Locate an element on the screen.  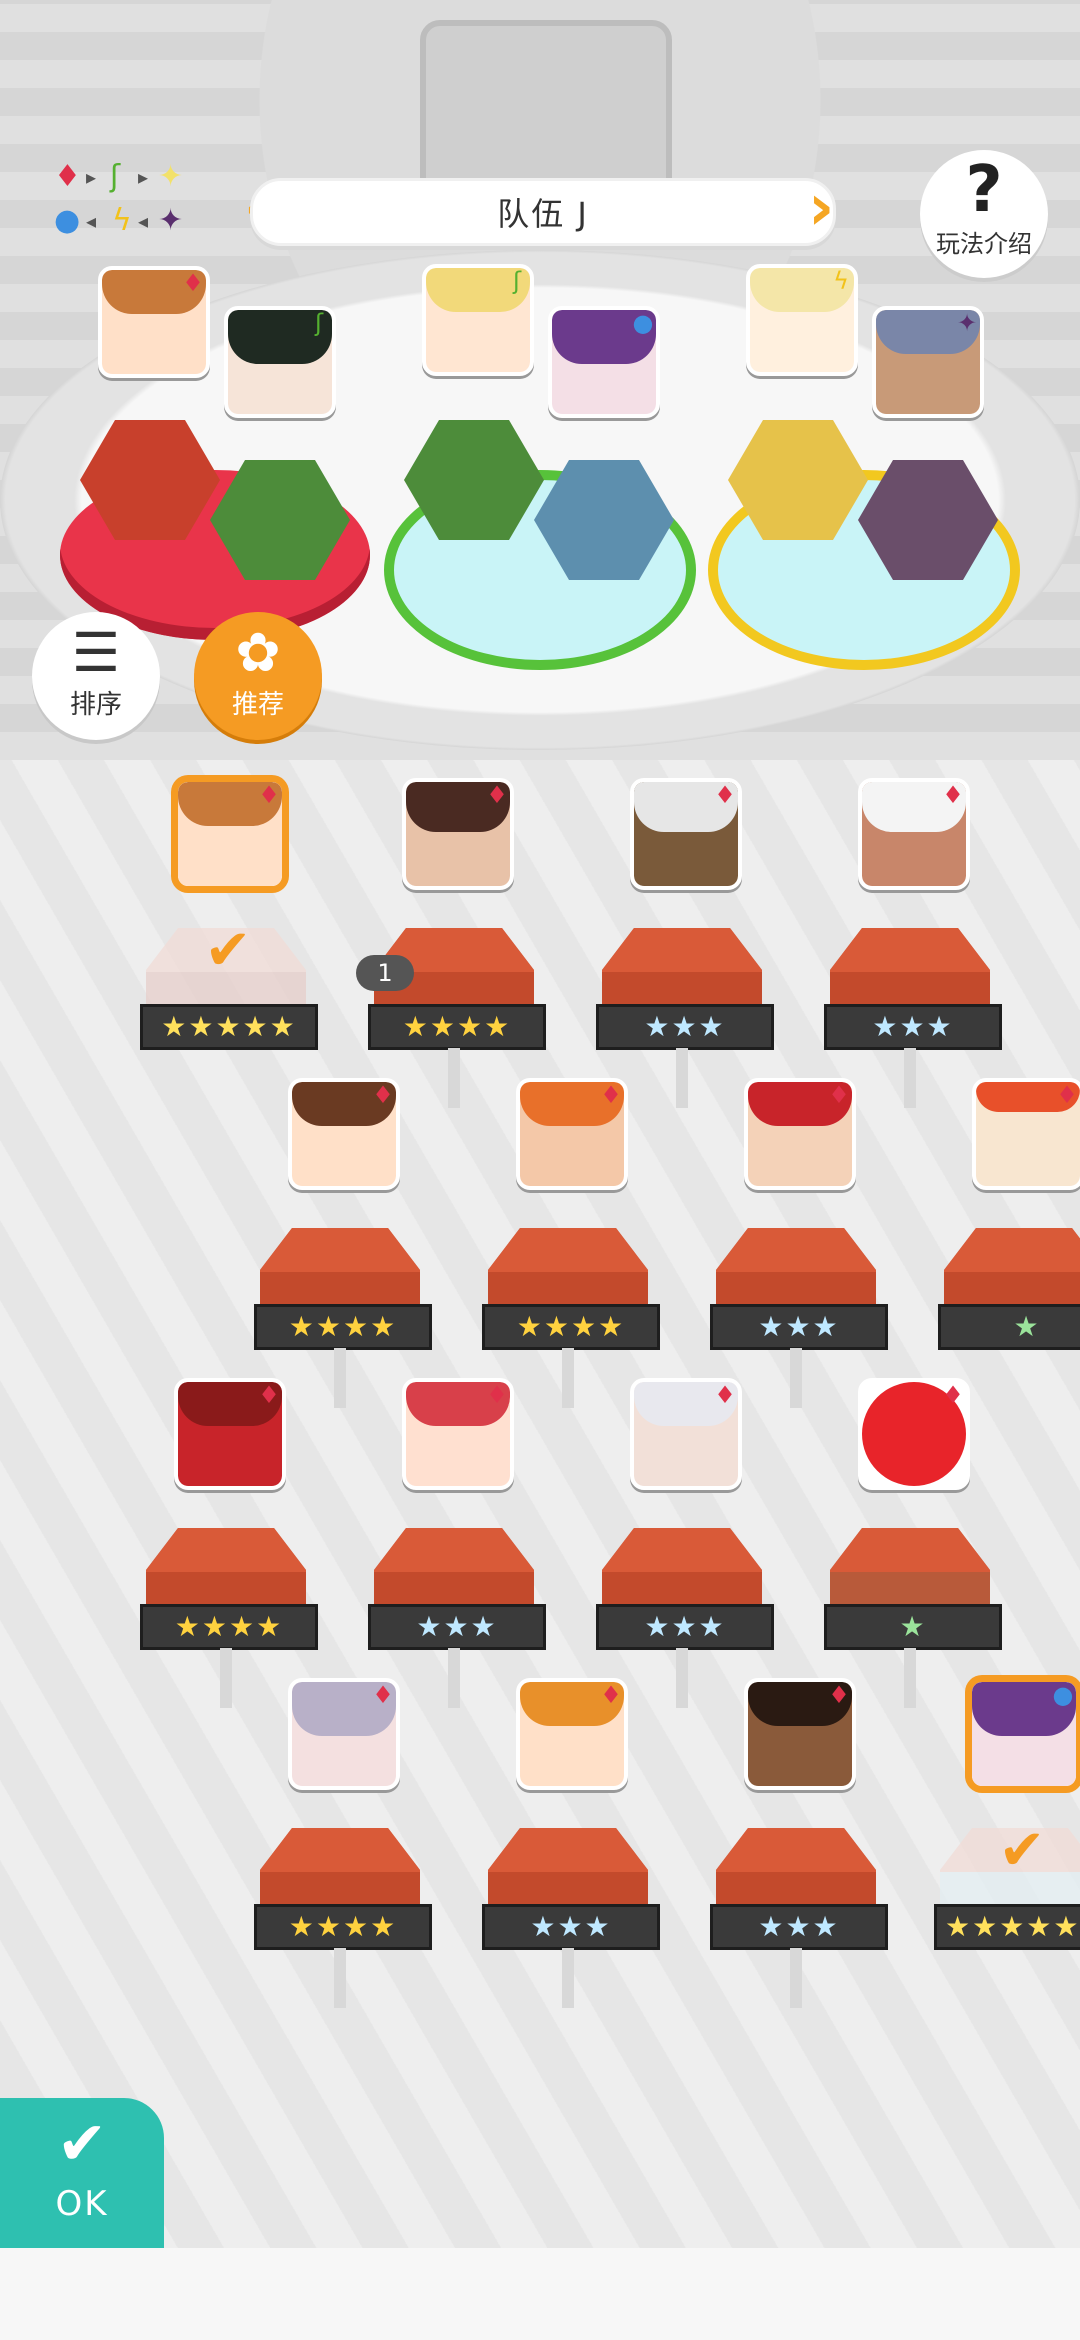
dark-icon: ✦ is located at coordinates (171, 220).